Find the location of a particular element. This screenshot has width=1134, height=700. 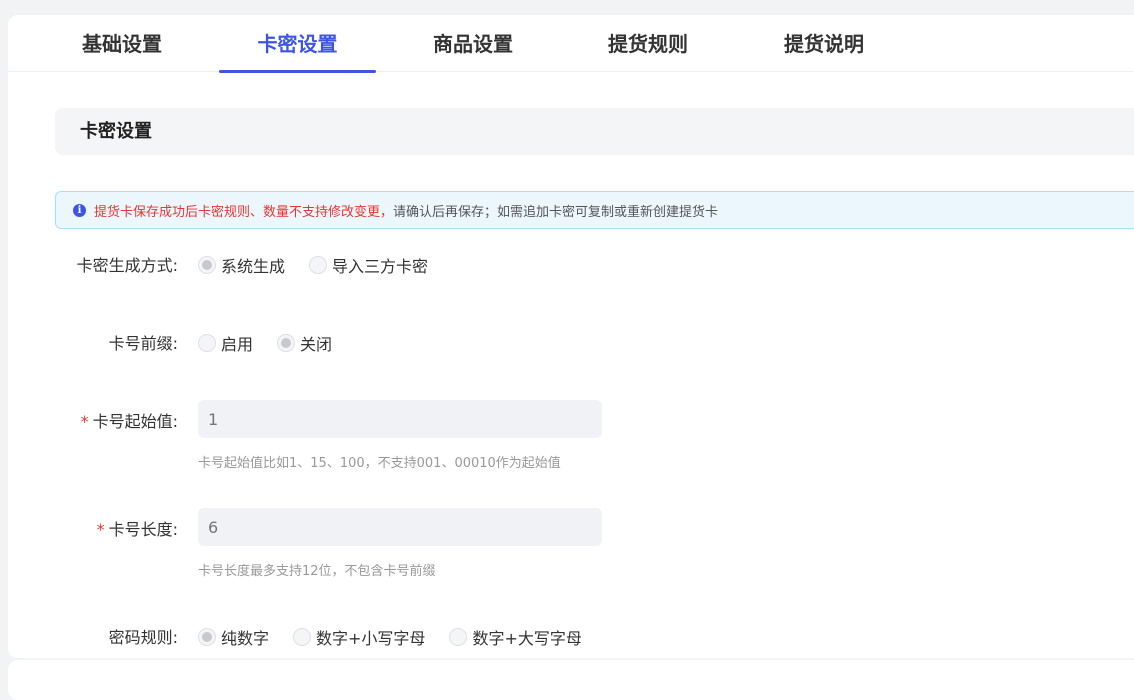

radio-digits-only: 纯数字 is located at coordinates (233, 637).